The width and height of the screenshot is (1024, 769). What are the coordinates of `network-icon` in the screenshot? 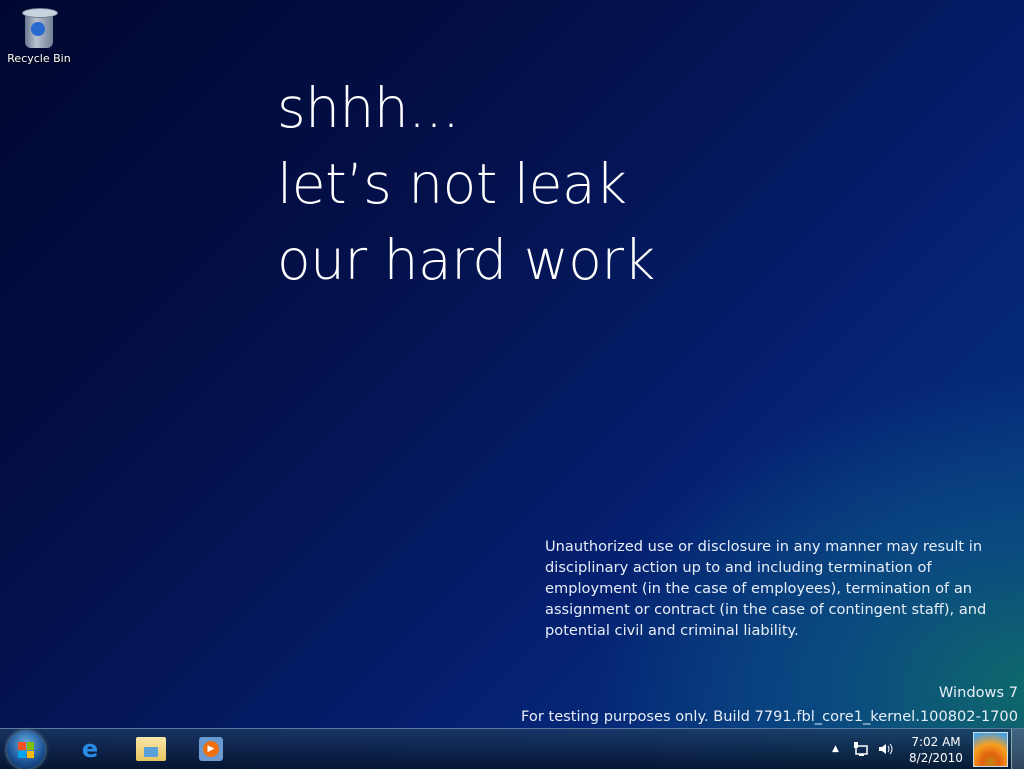 It's located at (861, 749).